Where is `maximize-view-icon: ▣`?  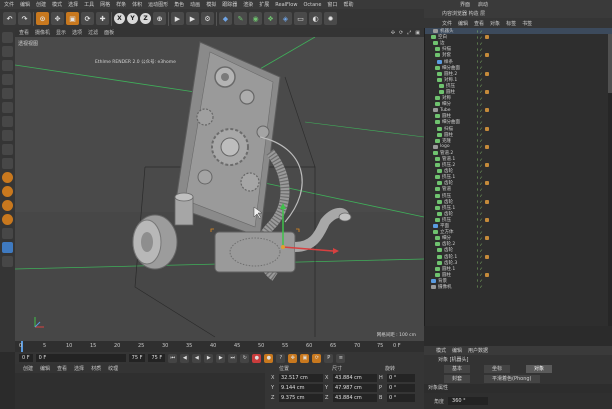
maximize-view-icon: ▣ is located at coordinates (417, 33).